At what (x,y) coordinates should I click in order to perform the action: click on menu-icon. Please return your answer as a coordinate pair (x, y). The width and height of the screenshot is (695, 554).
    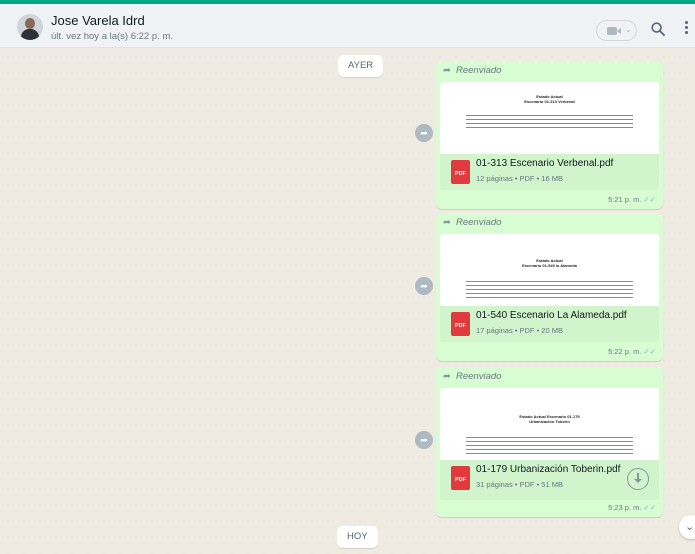
    Looking at the image, I should click on (687, 29).